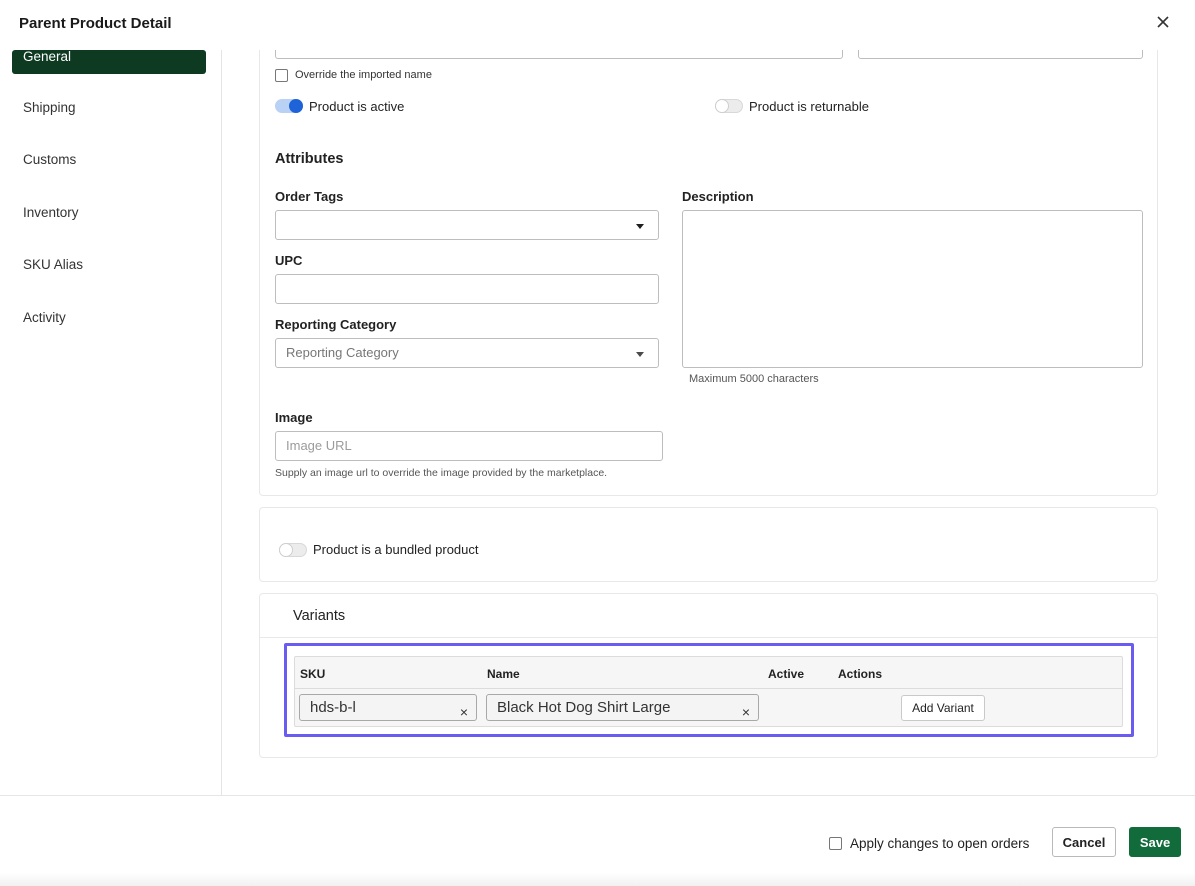  Describe the element at coordinates (309, 159) in the screenshot. I see `attributes-heading: Attributes` at that location.